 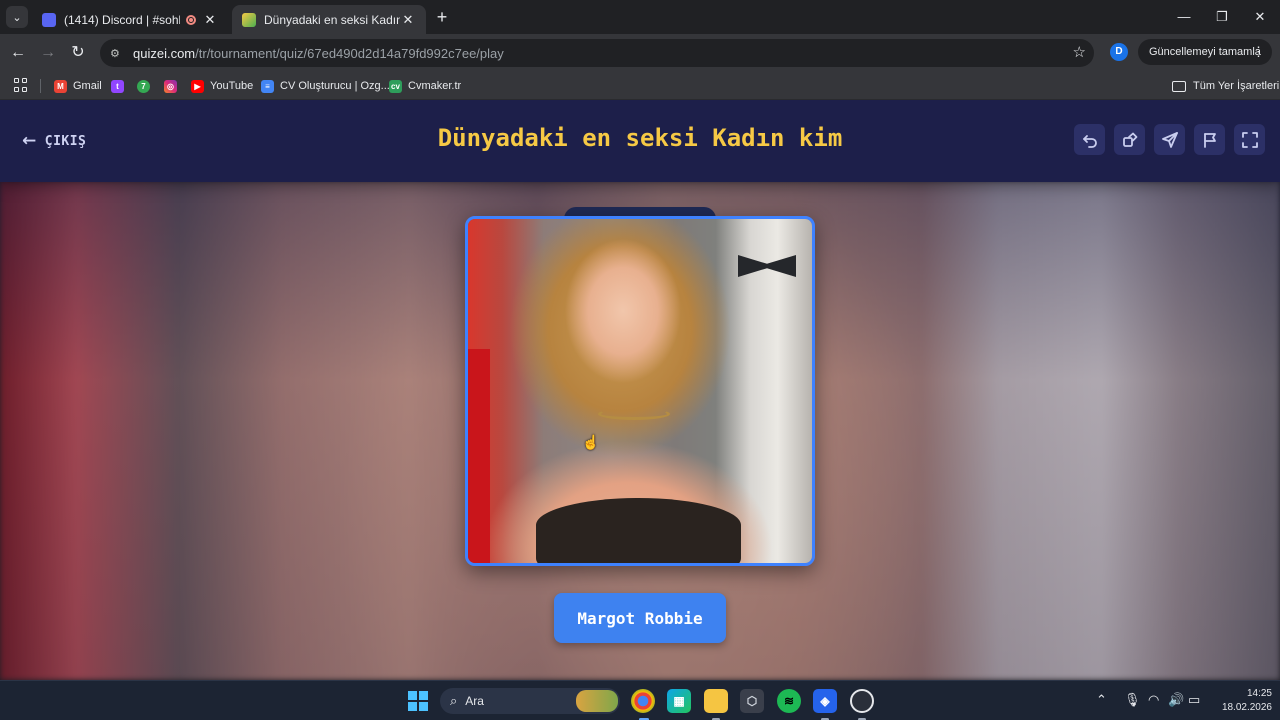 I want to click on clock-date: 18.02.2026, so click(x=1246, y=707).